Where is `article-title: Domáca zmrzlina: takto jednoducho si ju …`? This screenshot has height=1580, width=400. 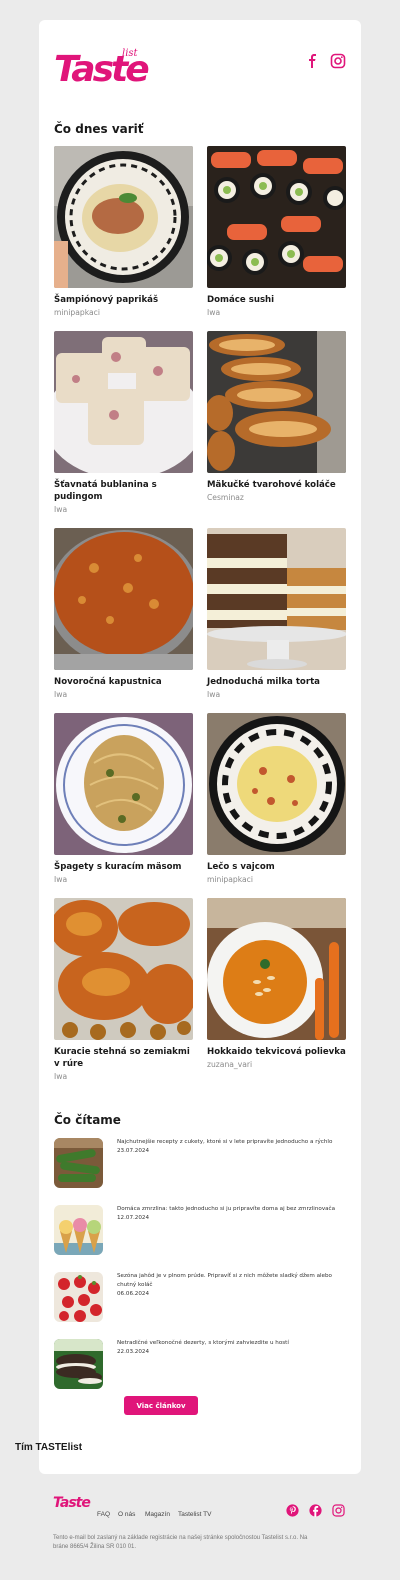 article-title: Domáca zmrzlina: takto jednoducho si ju … is located at coordinates (229, 1209).